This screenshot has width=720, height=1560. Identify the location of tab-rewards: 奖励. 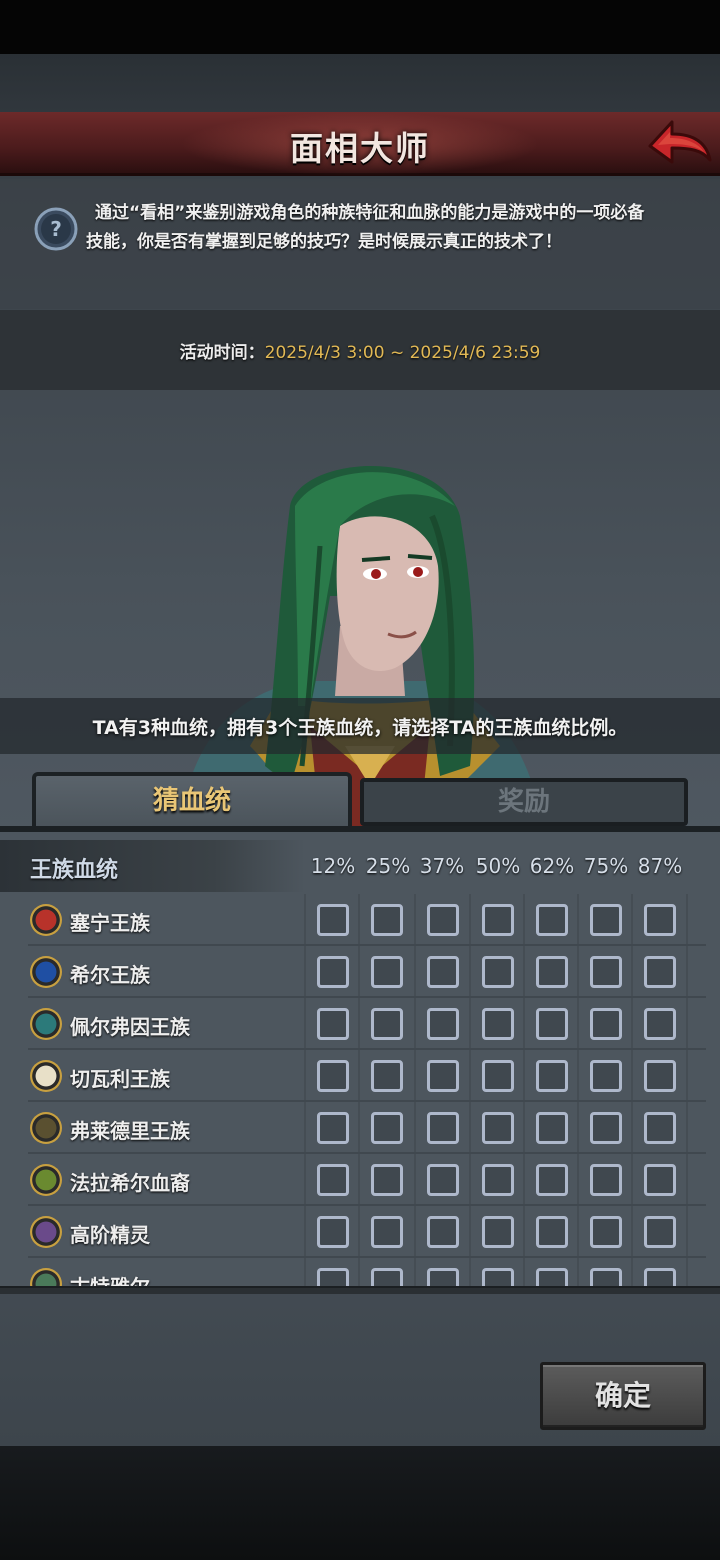
(524, 802).